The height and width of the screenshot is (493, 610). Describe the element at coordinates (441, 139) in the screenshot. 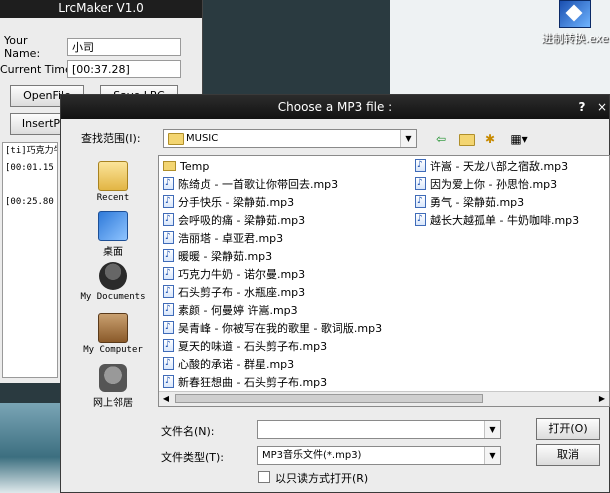

I see `back-icon: ⇦` at that location.